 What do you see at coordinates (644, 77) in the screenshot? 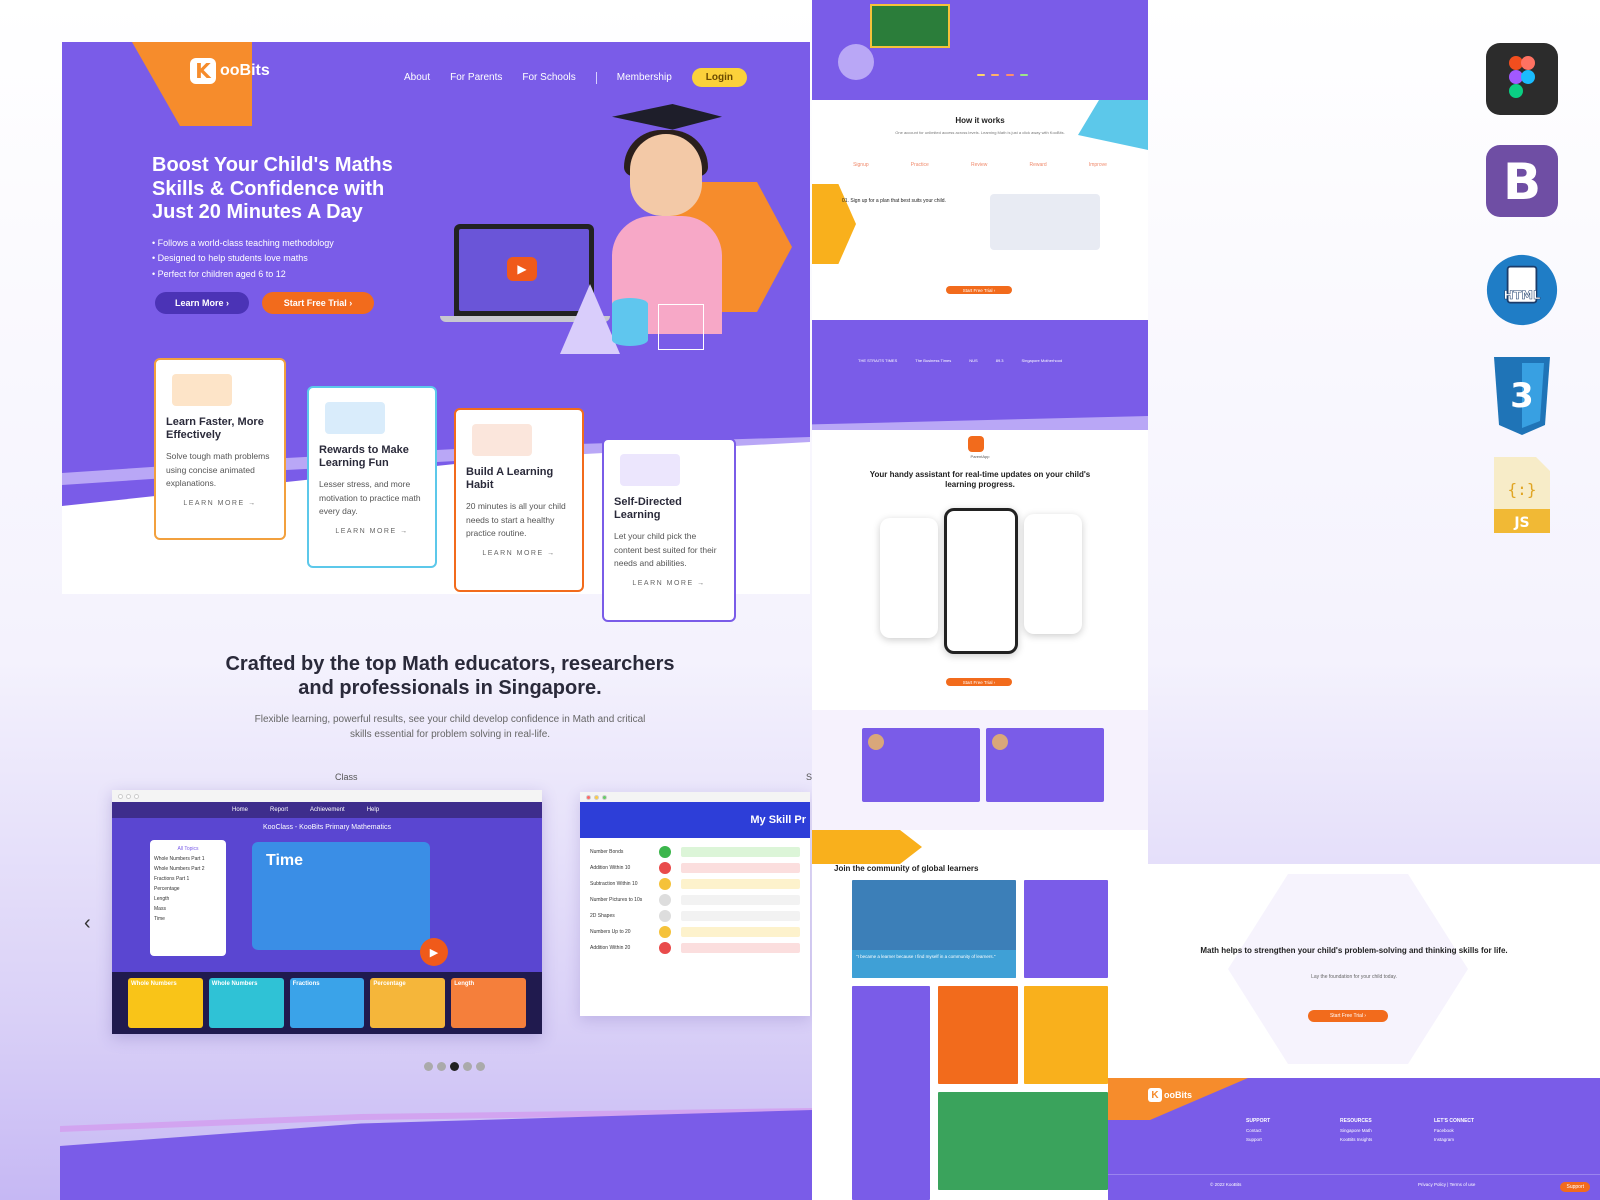
I see `nav-membership: Membership` at bounding box center [644, 77].